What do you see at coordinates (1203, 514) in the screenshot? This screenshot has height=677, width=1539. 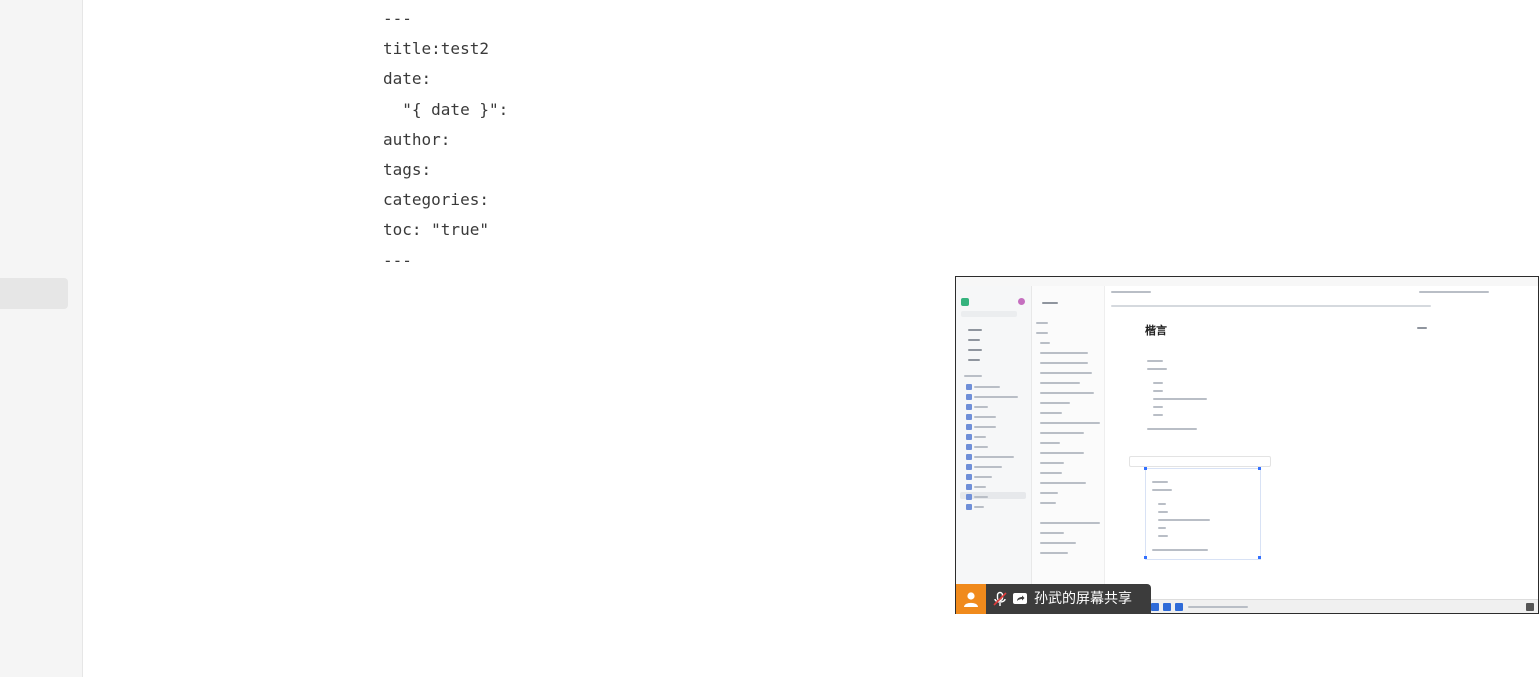 I see `shared-selected-block` at bounding box center [1203, 514].